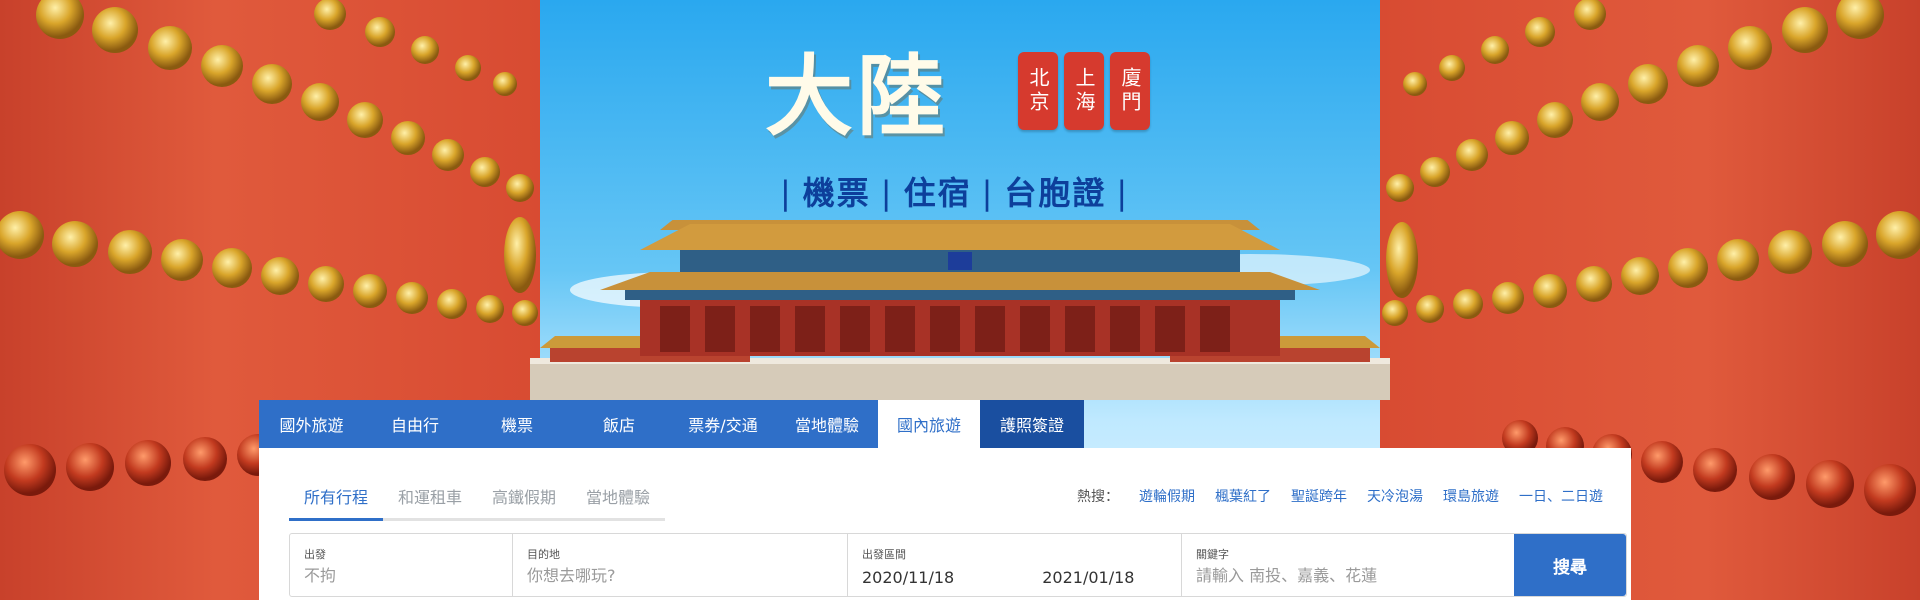 The image size is (1920, 600). What do you see at coordinates (1348, 565) in the screenshot?
I see `keyword-field: 關鍵字` at bounding box center [1348, 565].